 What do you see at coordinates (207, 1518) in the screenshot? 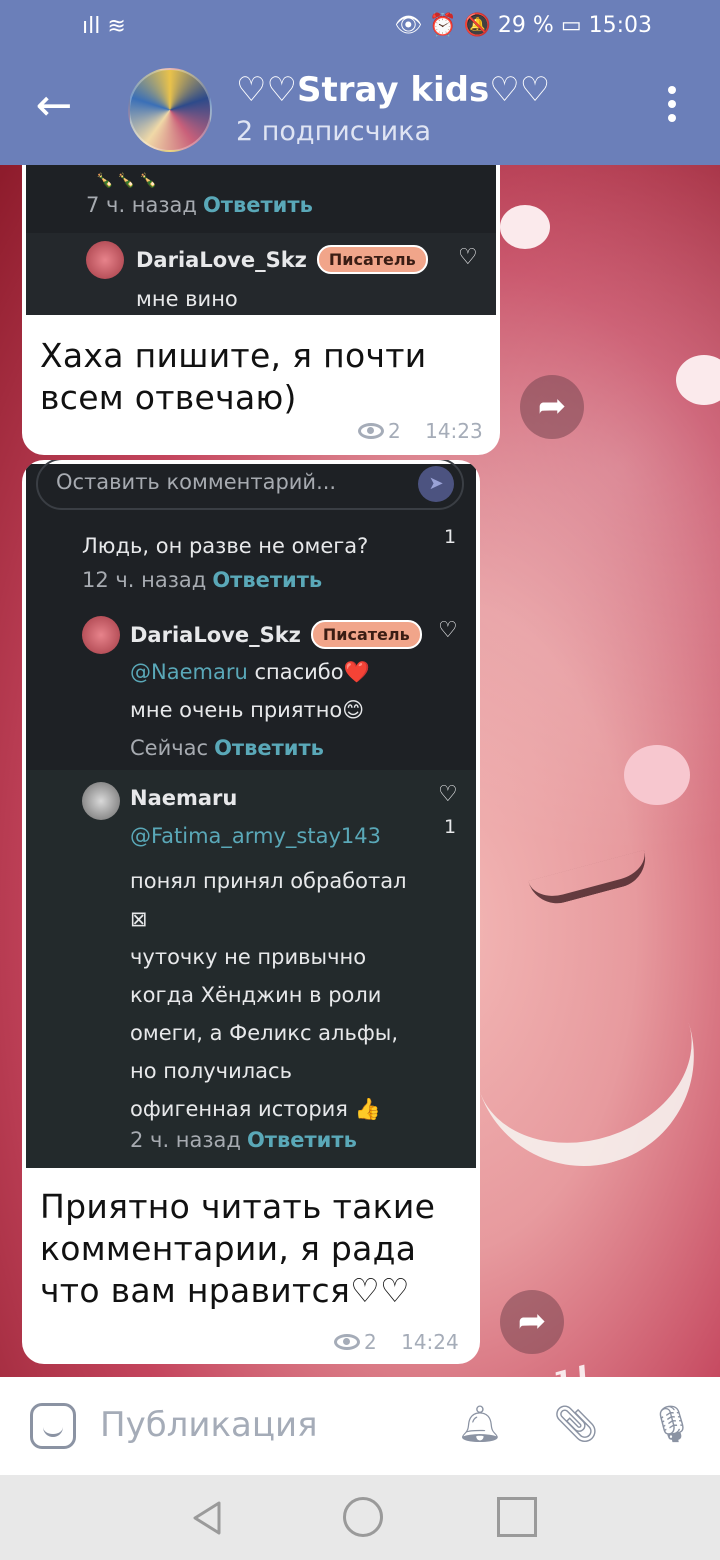
I see `nav-back-icon` at bounding box center [207, 1518].